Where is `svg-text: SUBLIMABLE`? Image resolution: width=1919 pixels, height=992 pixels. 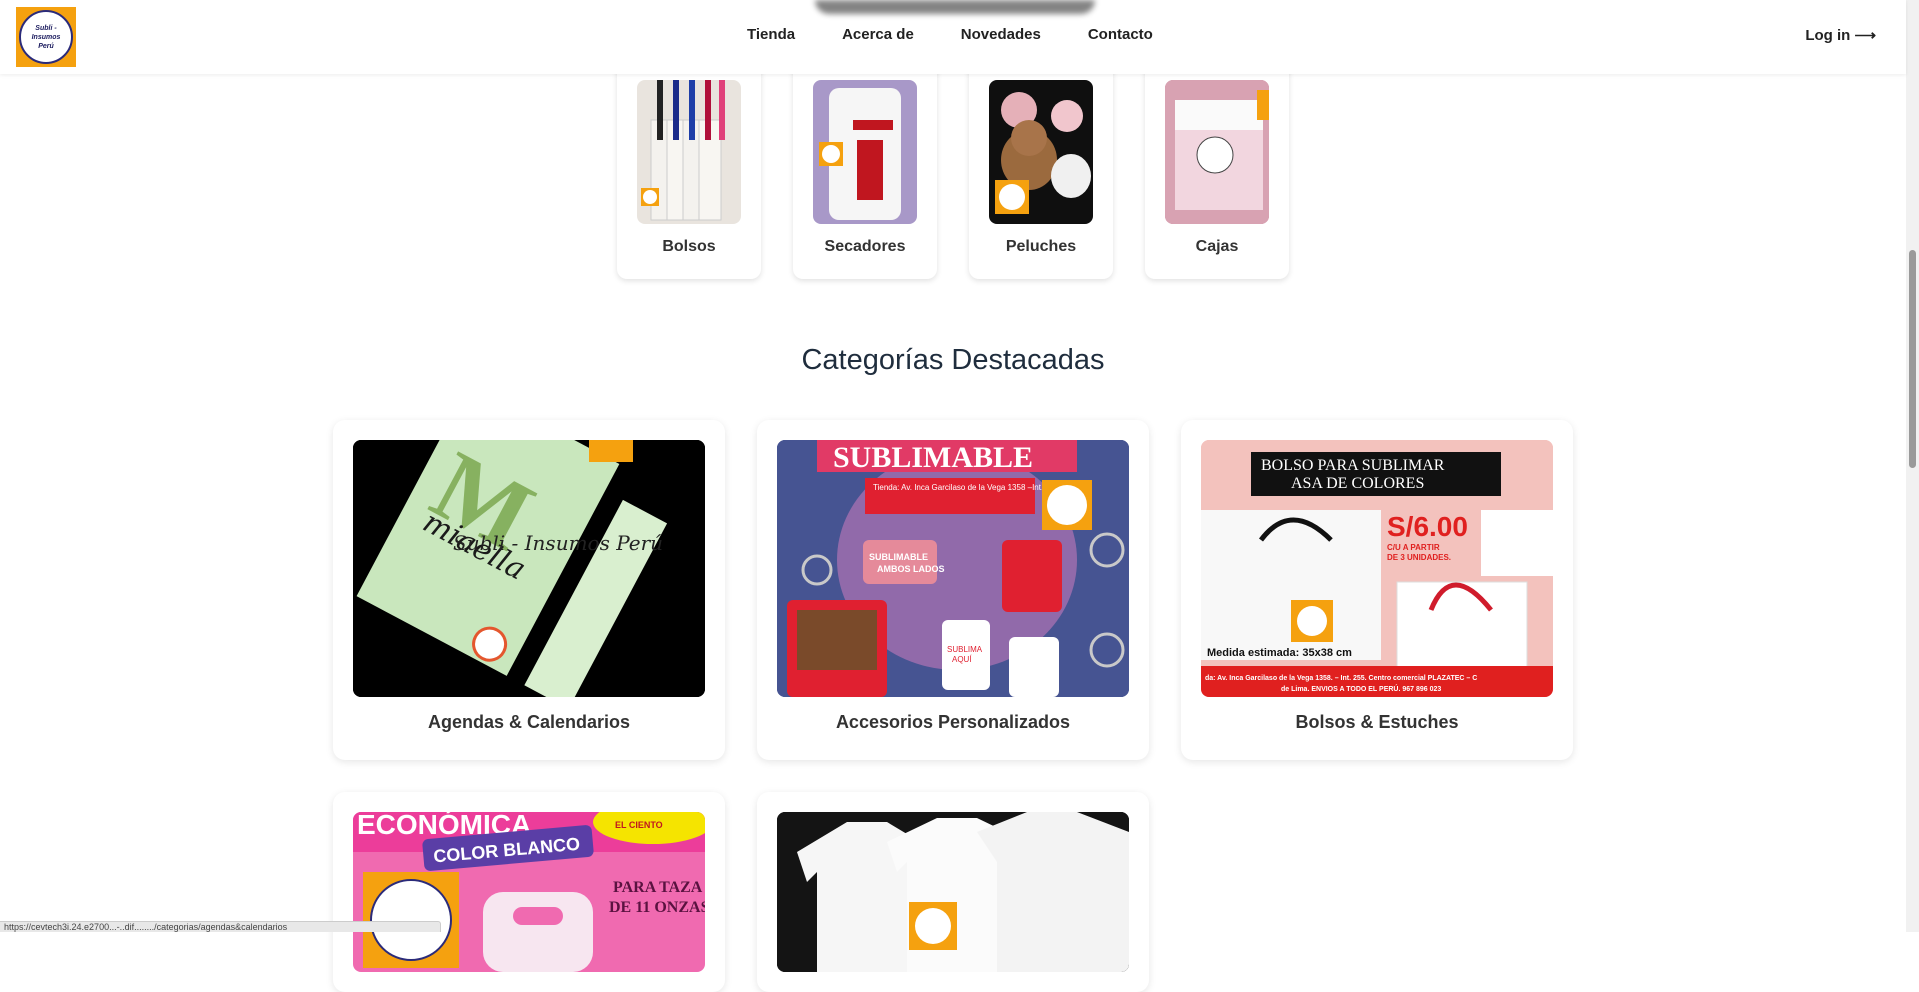 svg-text: SUBLIMABLE is located at coordinates (898, 557).